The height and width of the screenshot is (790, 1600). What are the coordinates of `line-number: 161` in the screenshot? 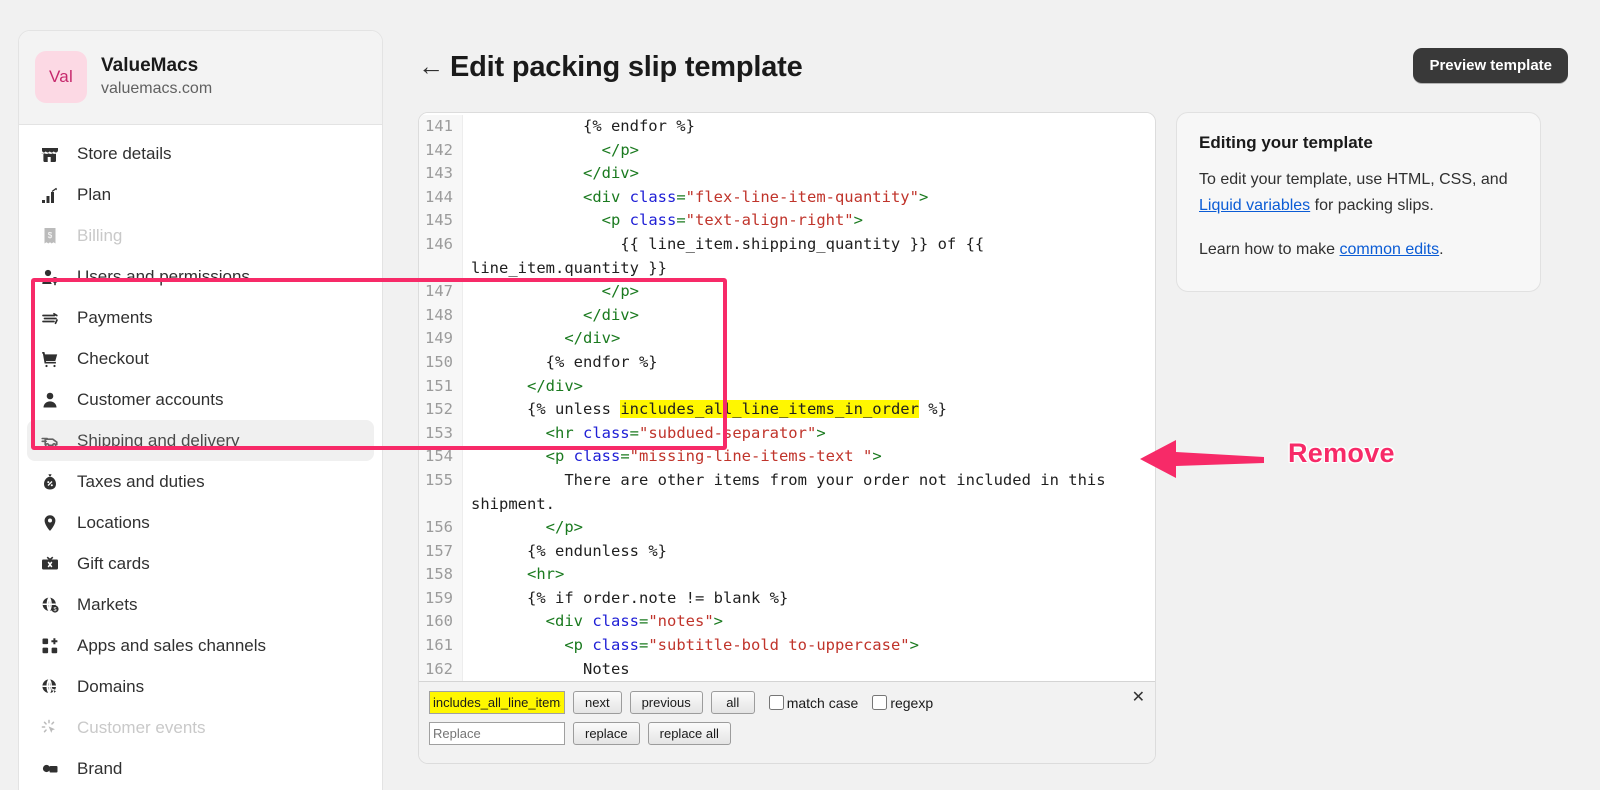 It's located at (441, 646).